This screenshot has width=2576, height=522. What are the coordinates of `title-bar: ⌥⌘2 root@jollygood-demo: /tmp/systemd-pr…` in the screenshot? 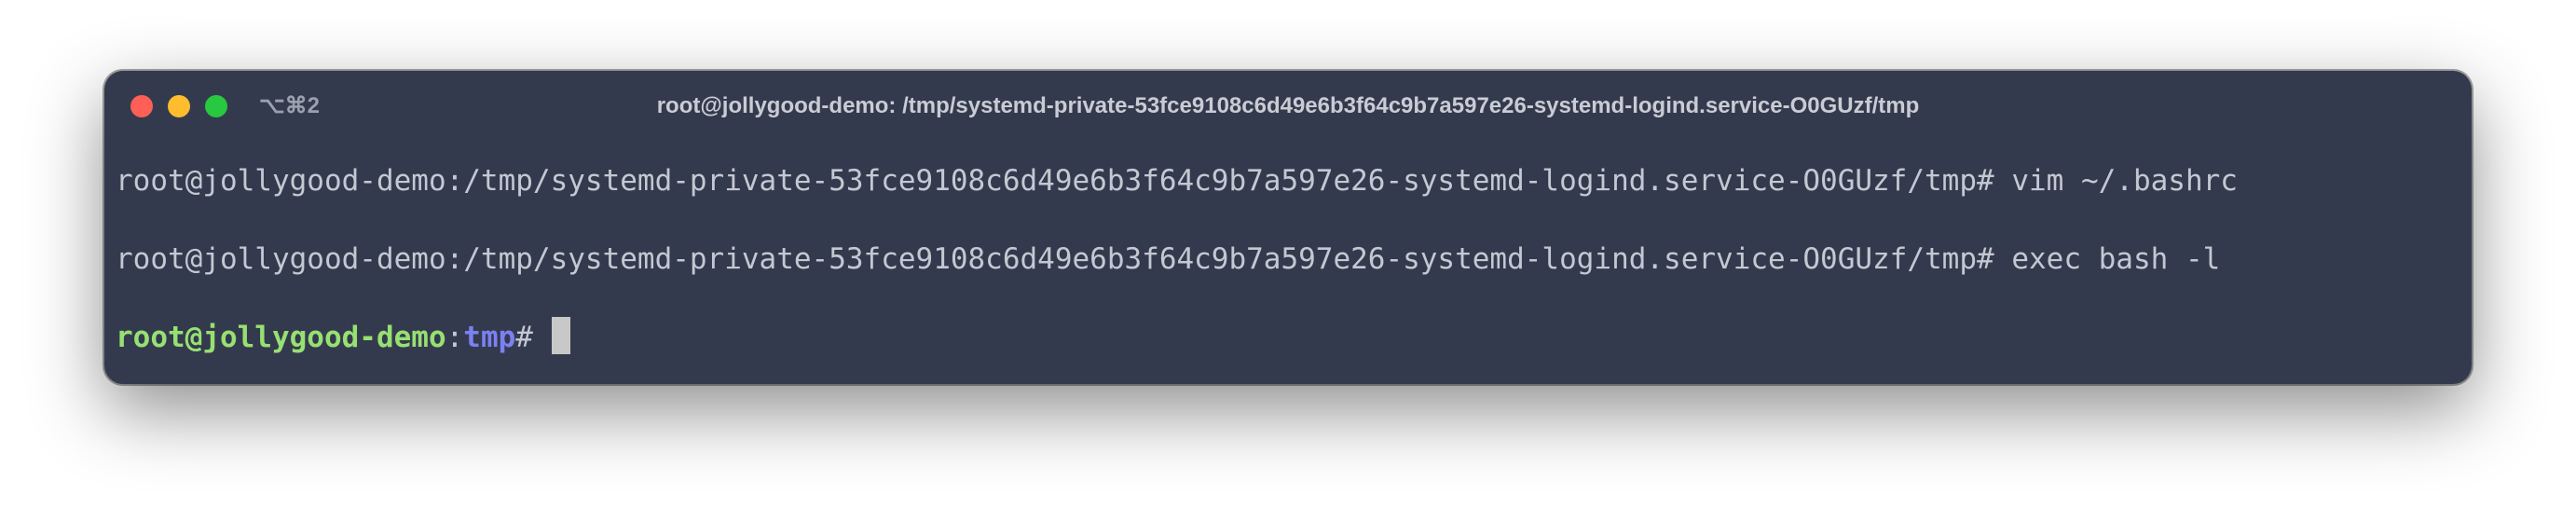 It's located at (1288, 106).